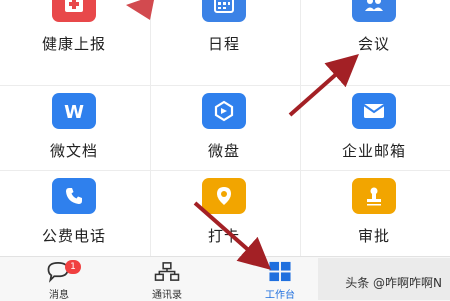 The image size is (450, 301). What do you see at coordinates (223, 151) in the screenshot?
I see `app-label: 微盘` at bounding box center [223, 151].